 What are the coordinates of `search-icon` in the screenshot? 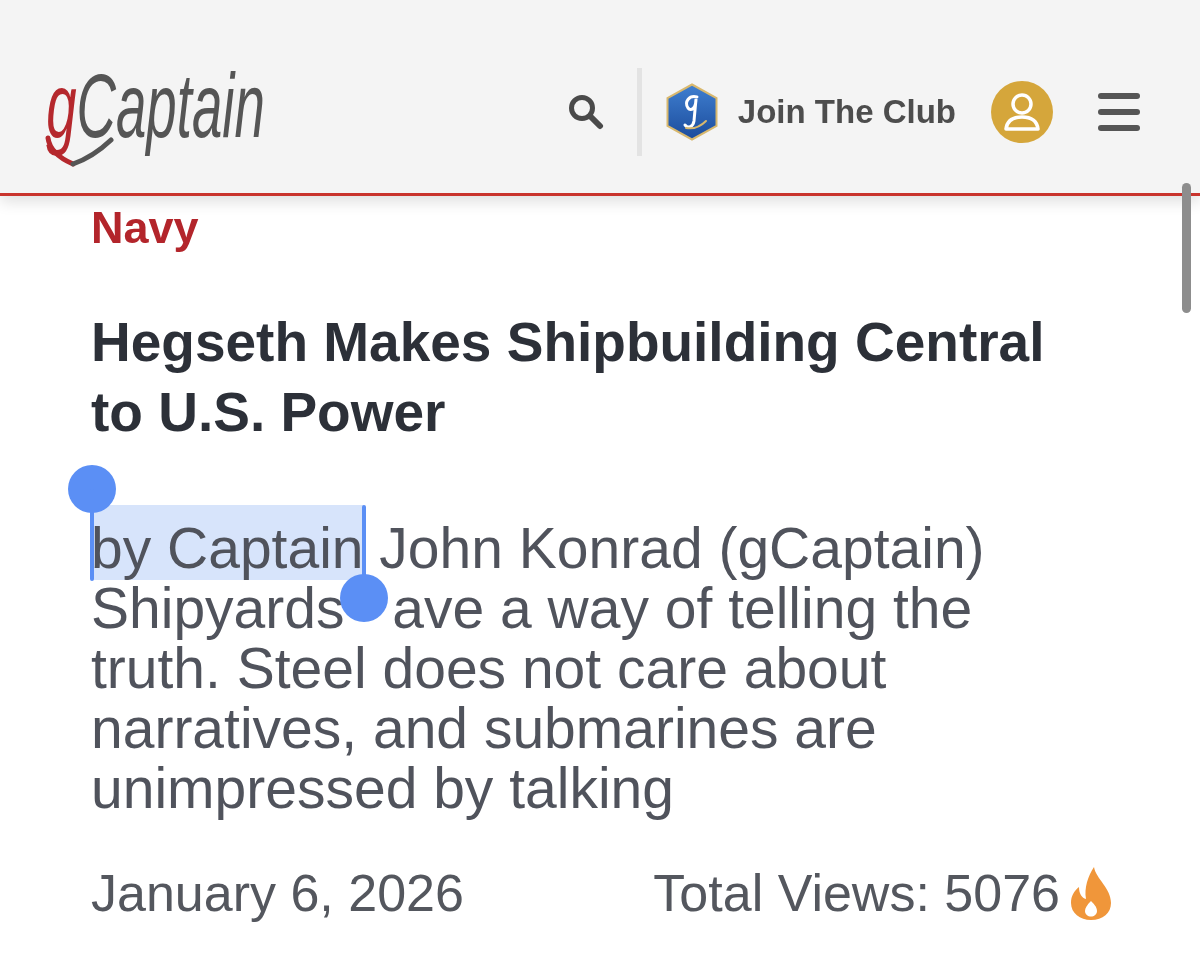 It's located at (585, 111).